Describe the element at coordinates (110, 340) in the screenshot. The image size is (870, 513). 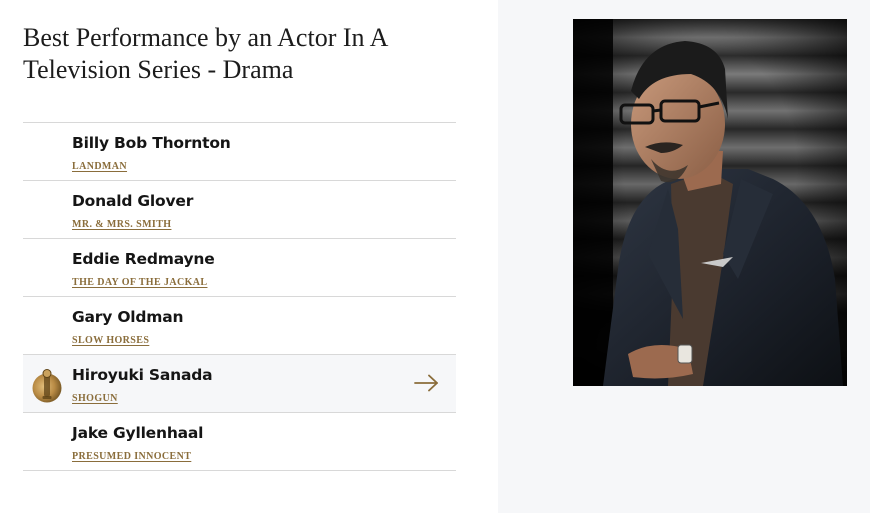
I see `nominee-show-link: SLOW HORSES` at that location.